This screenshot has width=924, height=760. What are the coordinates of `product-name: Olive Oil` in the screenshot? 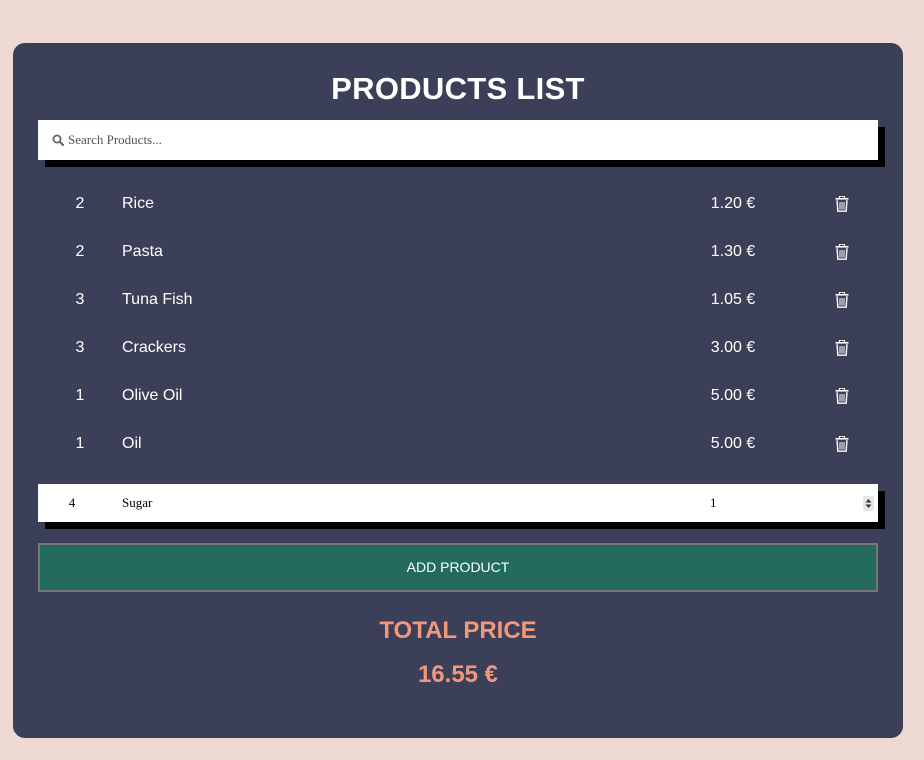 It's located at (152, 395).